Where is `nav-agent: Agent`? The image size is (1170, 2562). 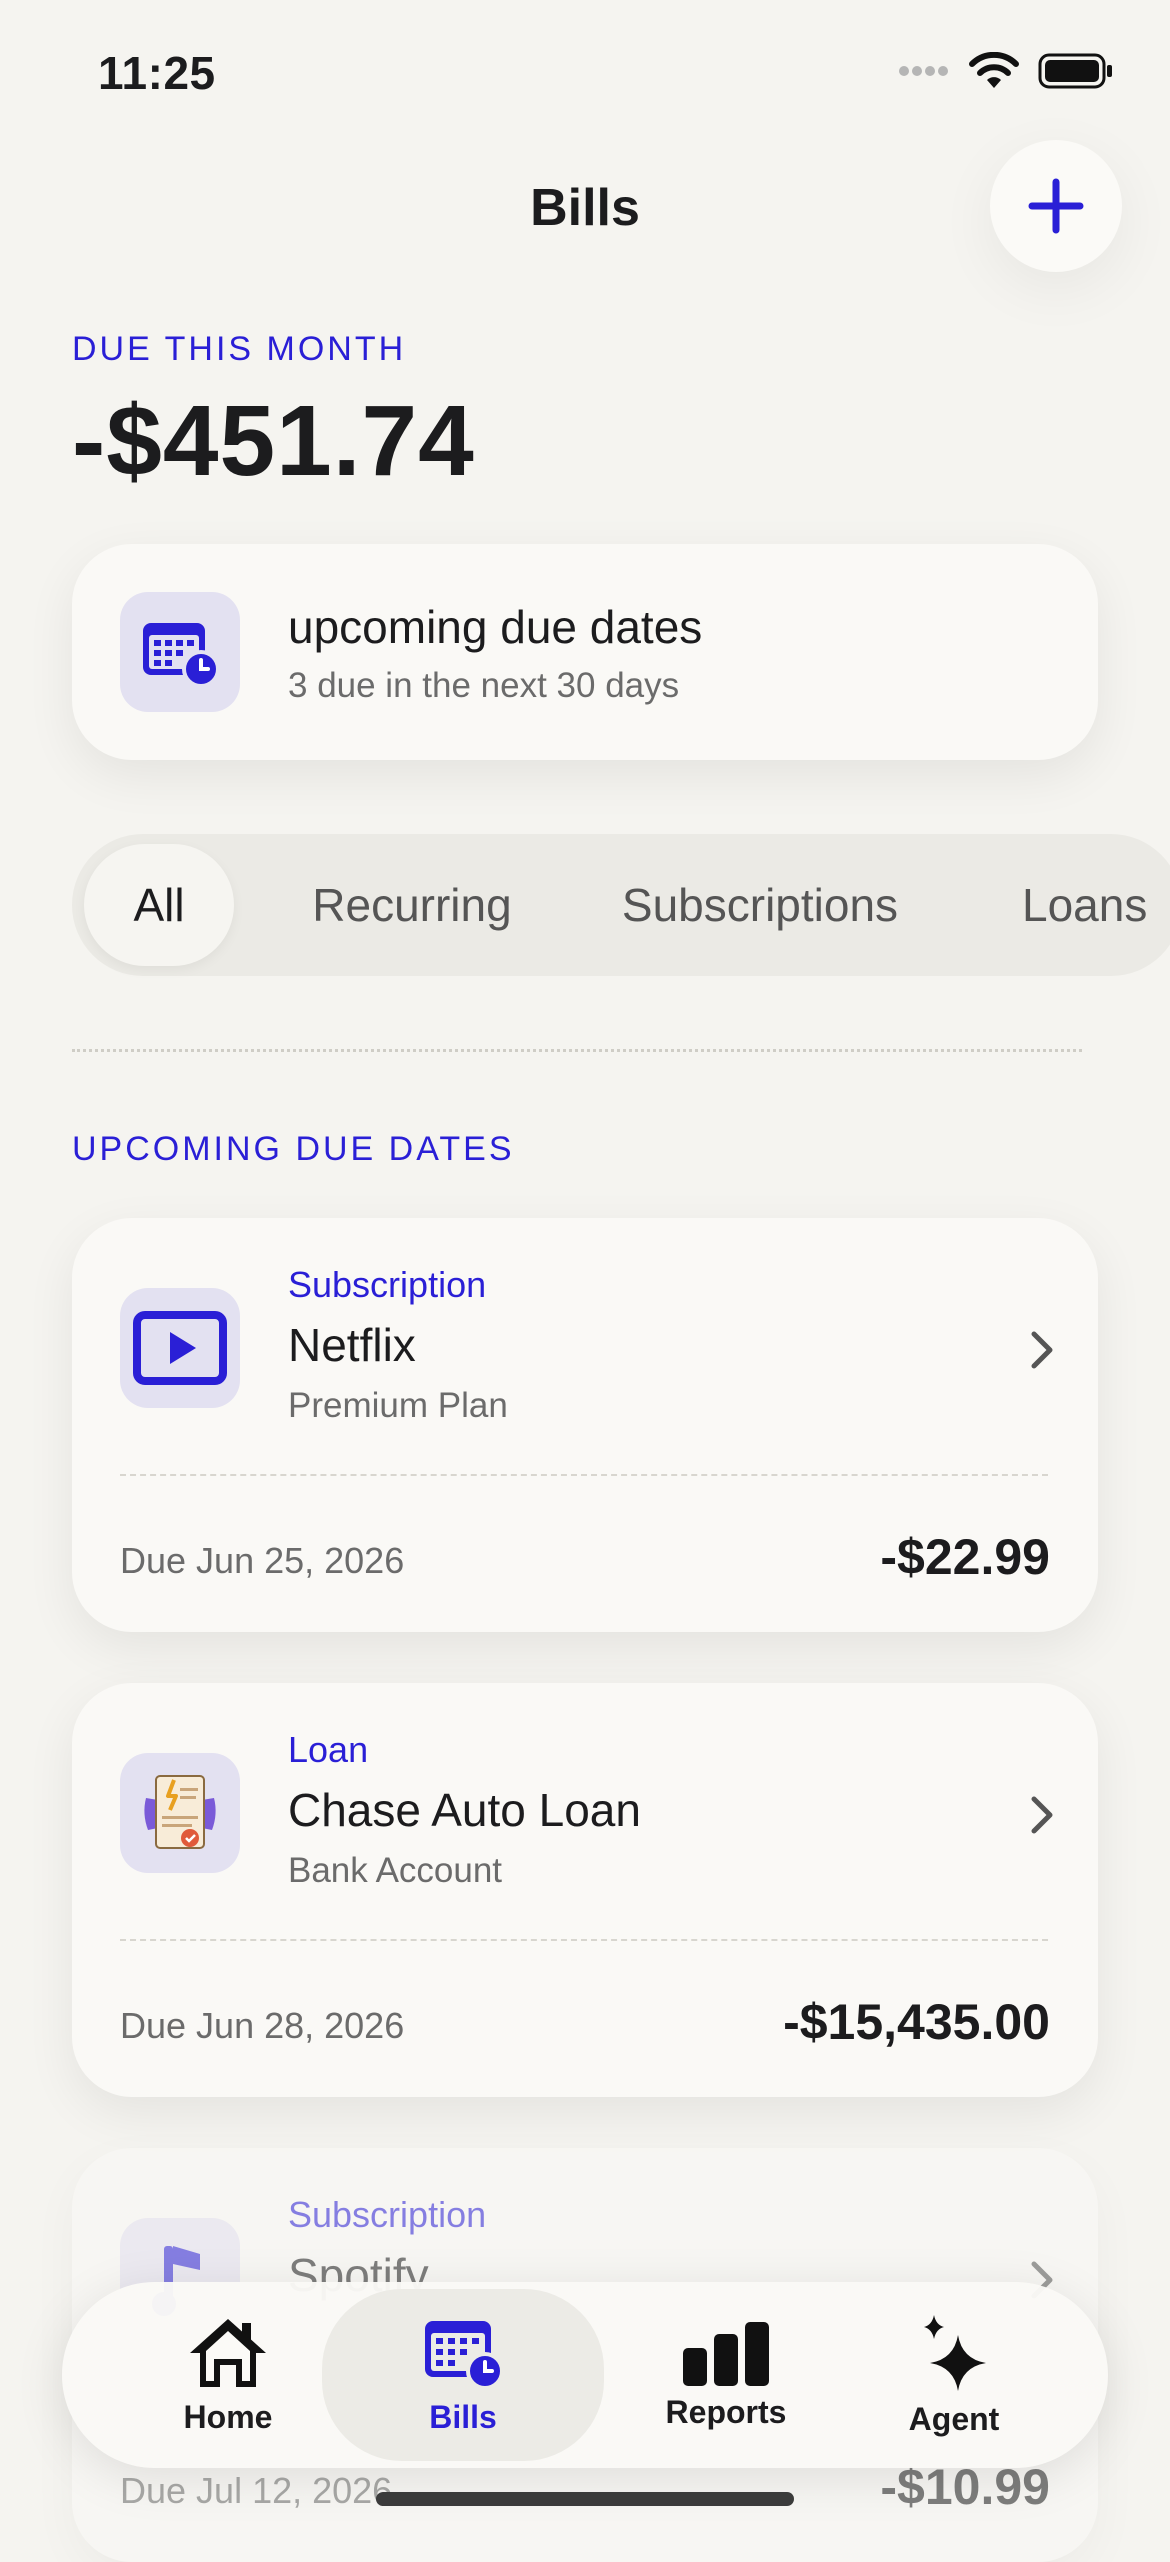
nav-agent: Agent is located at coordinates (954, 2375).